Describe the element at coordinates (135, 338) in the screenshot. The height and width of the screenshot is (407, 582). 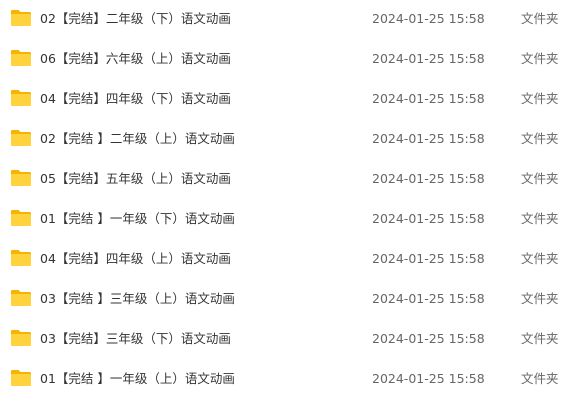
I see `file-name: 03【完结】三年级（下）语文动画` at that location.